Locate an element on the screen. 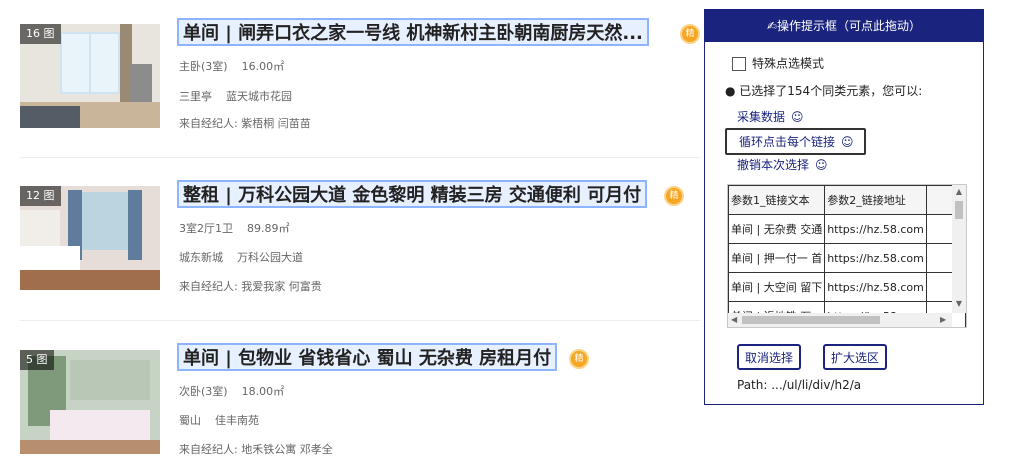 This screenshot has width=1024, height=468. listing-photo: 16 图 is located at coordinates (90, 76).